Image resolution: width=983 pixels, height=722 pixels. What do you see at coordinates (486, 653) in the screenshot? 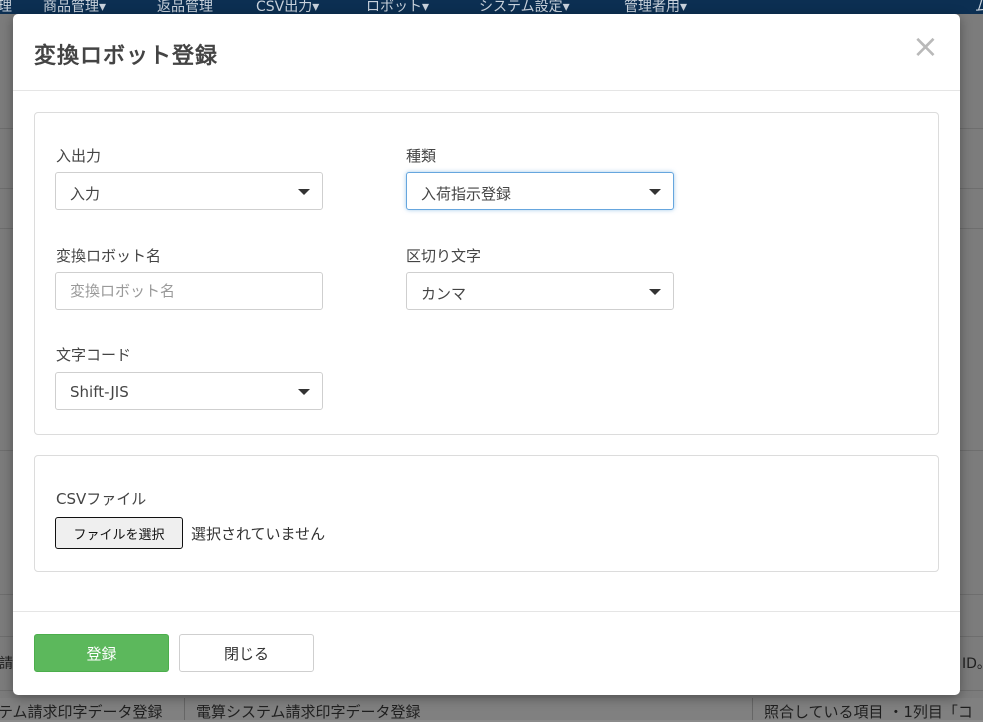
I see `modal-footer: 登録 閉じる` at bounding box center [486, 653].